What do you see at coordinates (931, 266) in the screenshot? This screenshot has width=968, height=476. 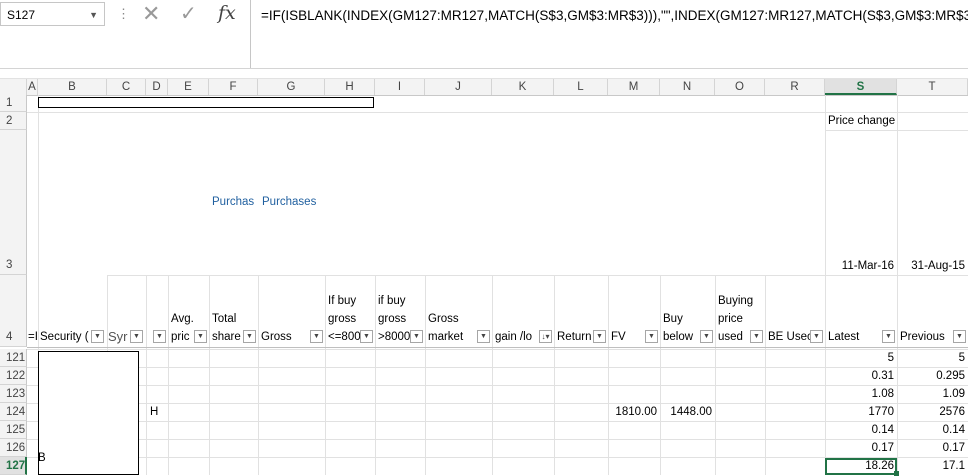 I see `cell-t3: 31-Aug-15` at bounding box center [931, 266].